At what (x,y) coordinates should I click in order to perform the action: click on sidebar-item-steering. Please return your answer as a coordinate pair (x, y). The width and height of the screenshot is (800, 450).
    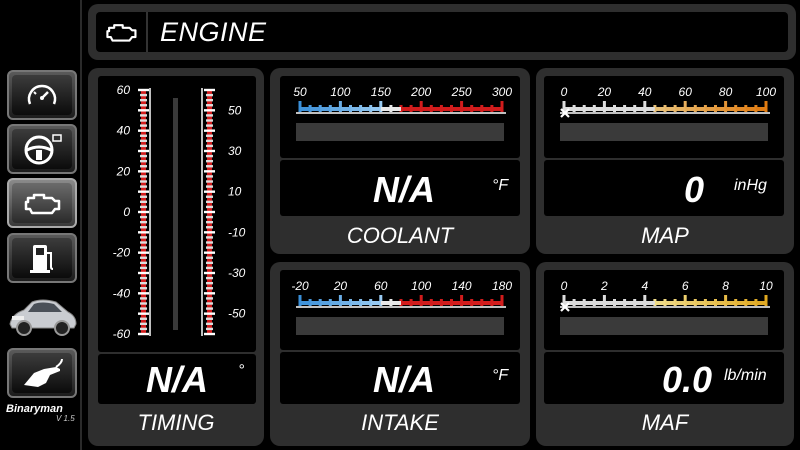
    Looking at the image, I should click on (42, 149).